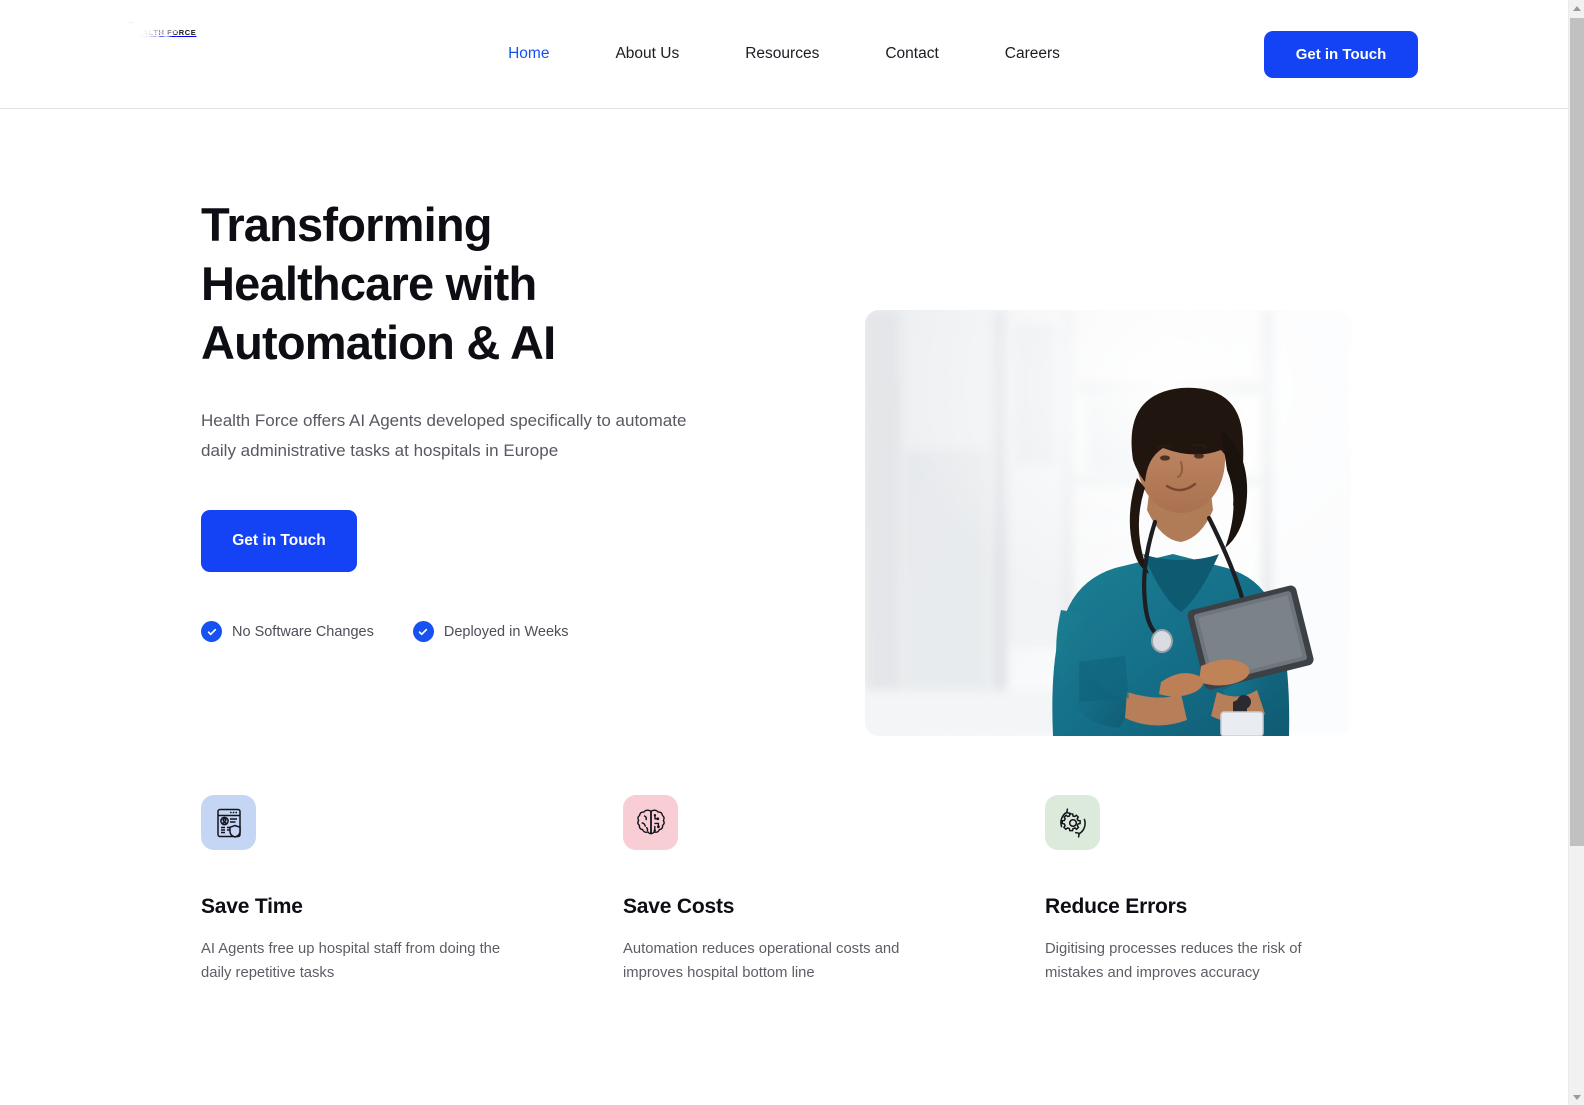 This screenshot has width=1584, height=1105. What do you see at coordinates (679, 906) in the screenshot?
I see `feature-title: Save Costs` at bounding box center [679, 906].